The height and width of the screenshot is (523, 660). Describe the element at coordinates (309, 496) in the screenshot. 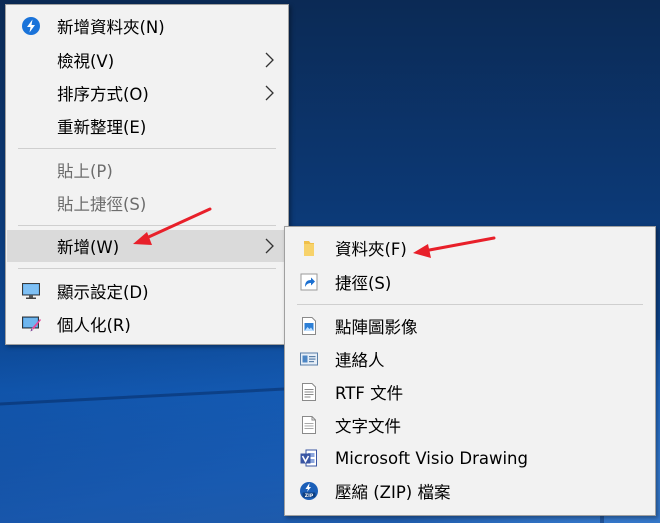

I see `svg-text: ZIP` at that location.